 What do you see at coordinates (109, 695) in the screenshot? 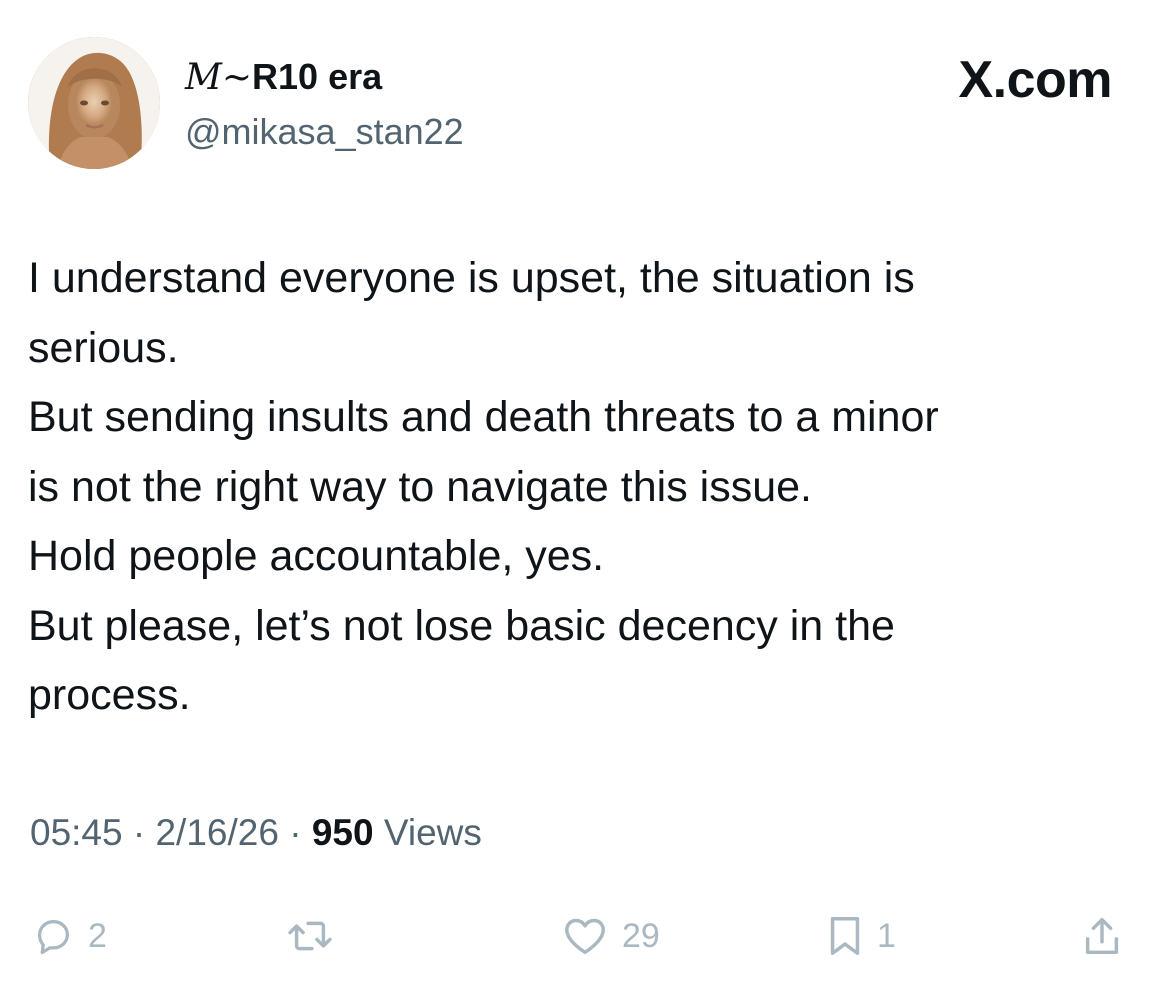
I see `tweet-line: process.` at bounding box center [109, 695].